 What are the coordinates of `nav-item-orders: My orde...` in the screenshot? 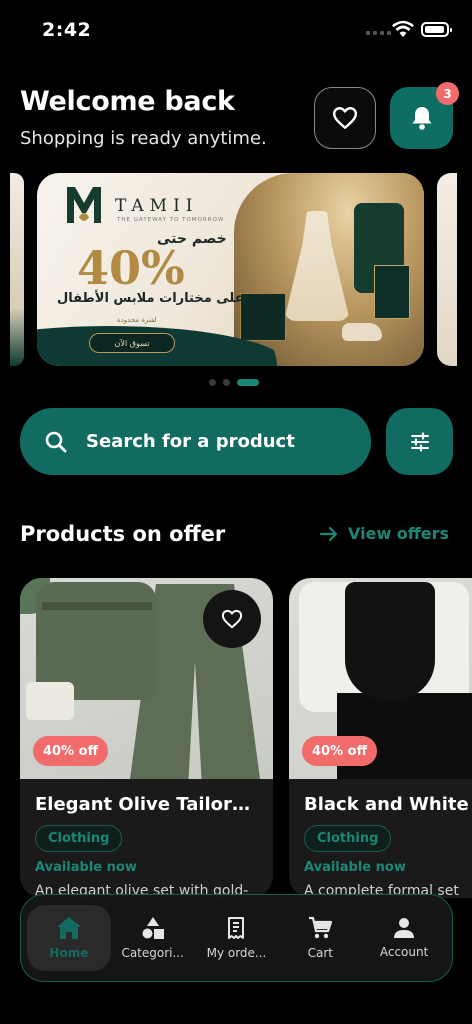 It's located at (237, 938).